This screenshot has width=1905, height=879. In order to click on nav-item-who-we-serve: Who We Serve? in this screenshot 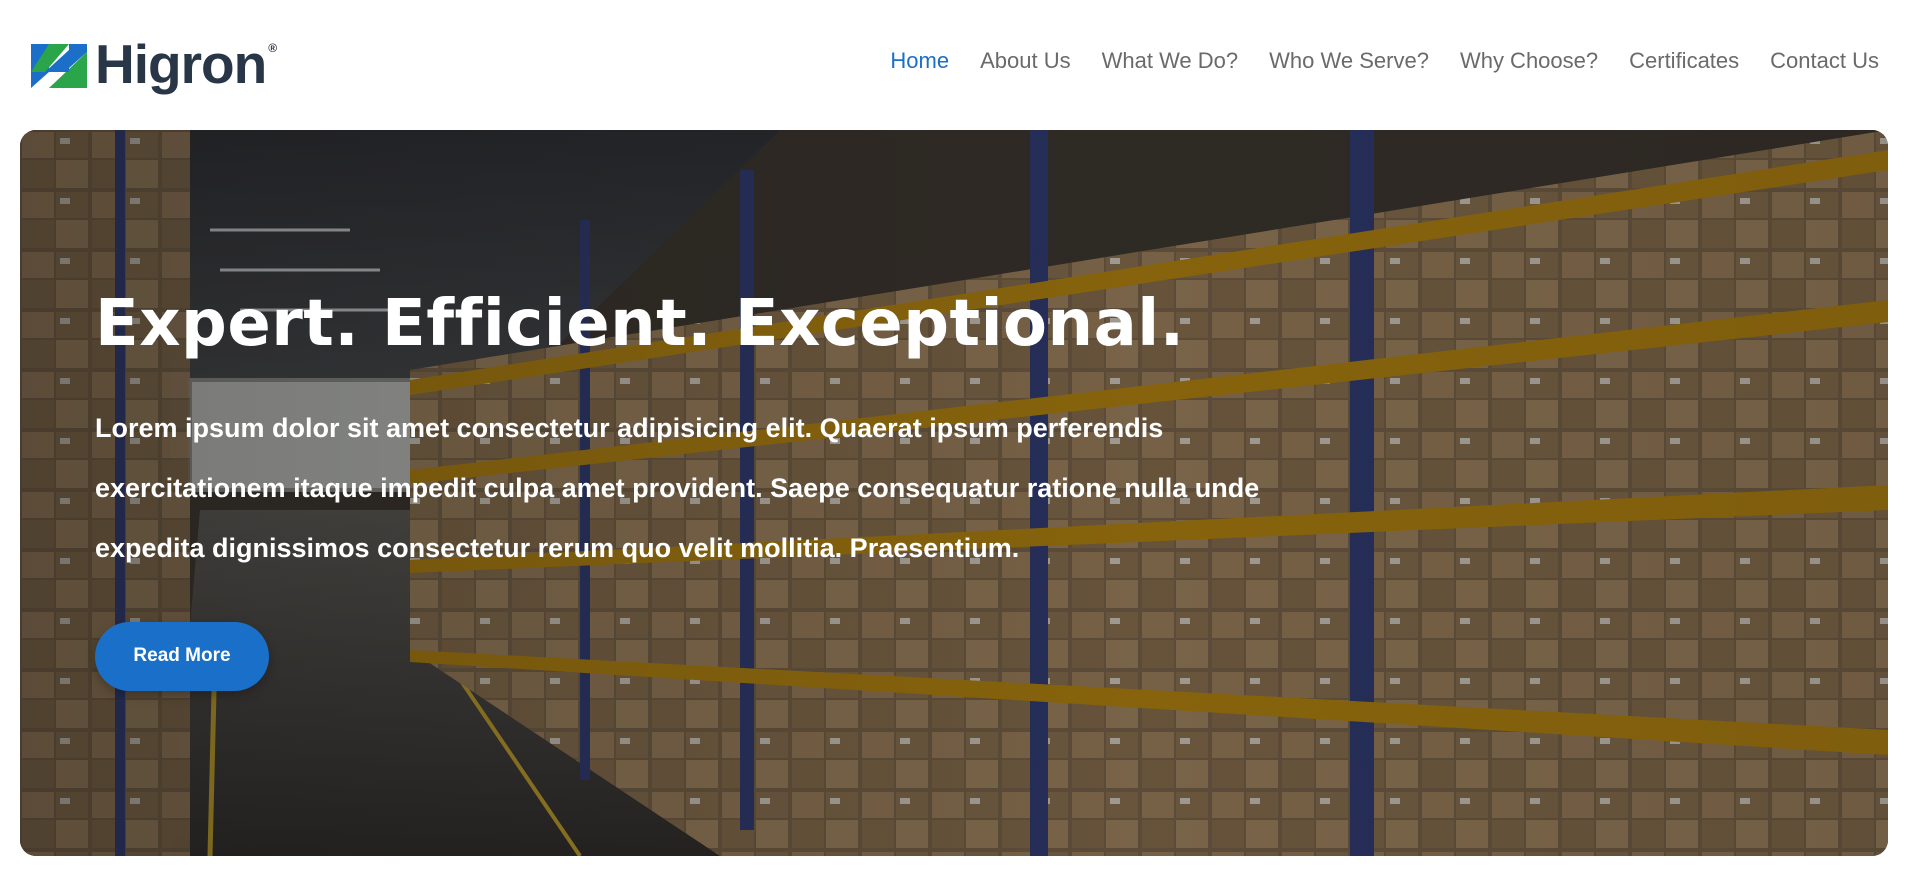, I will do `click(1349, 60)`.